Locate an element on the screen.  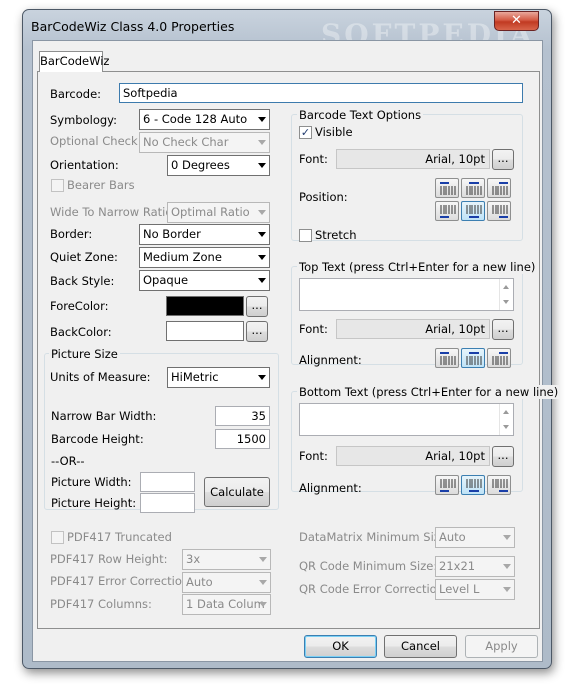
back-style-value: Opaque is located at coordinates (166, 280).